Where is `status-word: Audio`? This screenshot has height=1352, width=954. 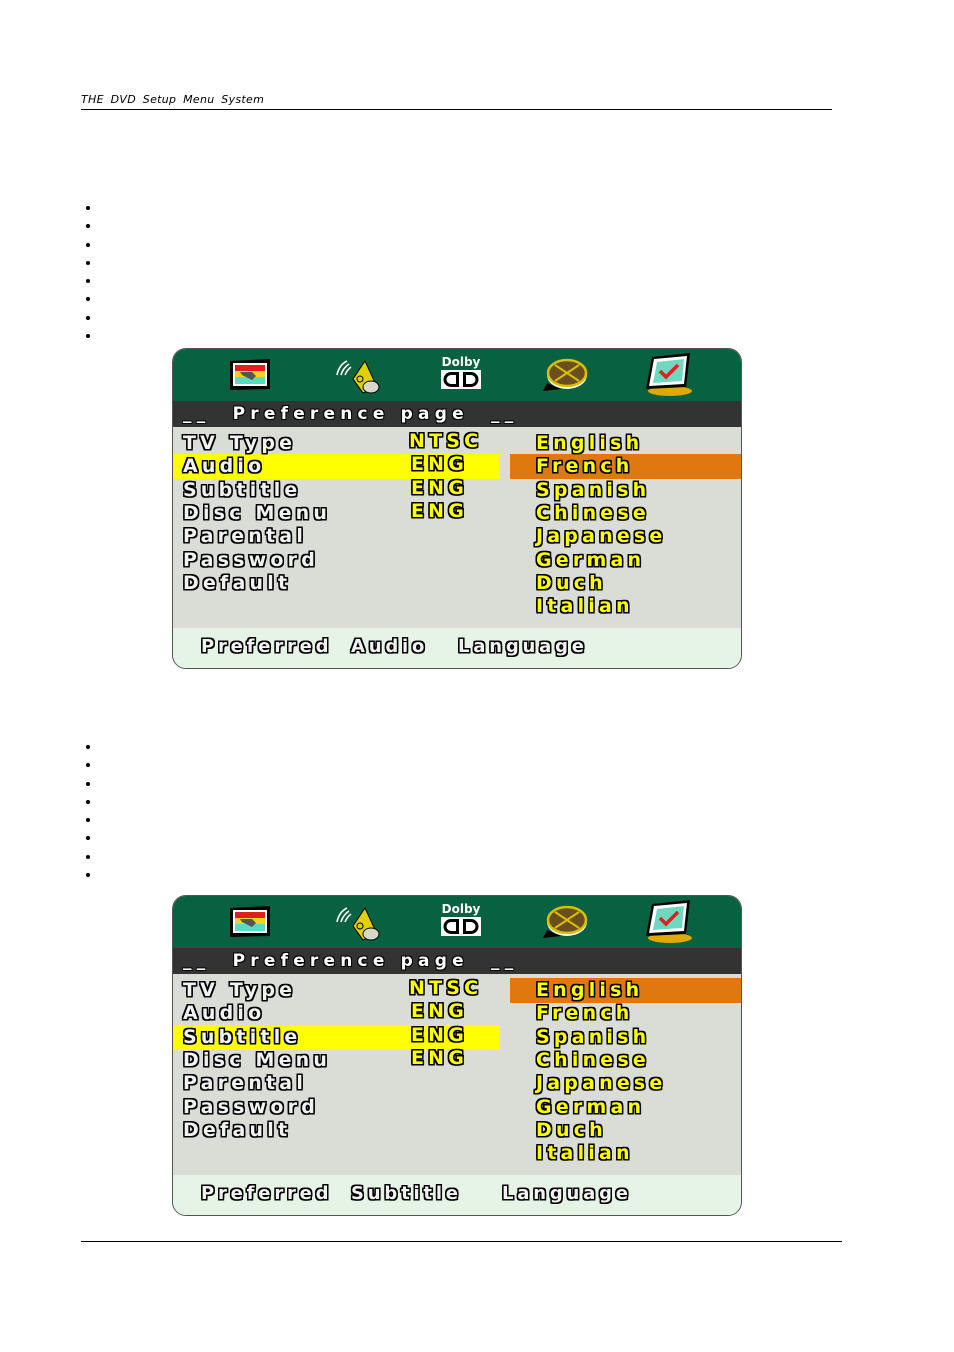 status-word: Audio is located at coordinates (390, 646).